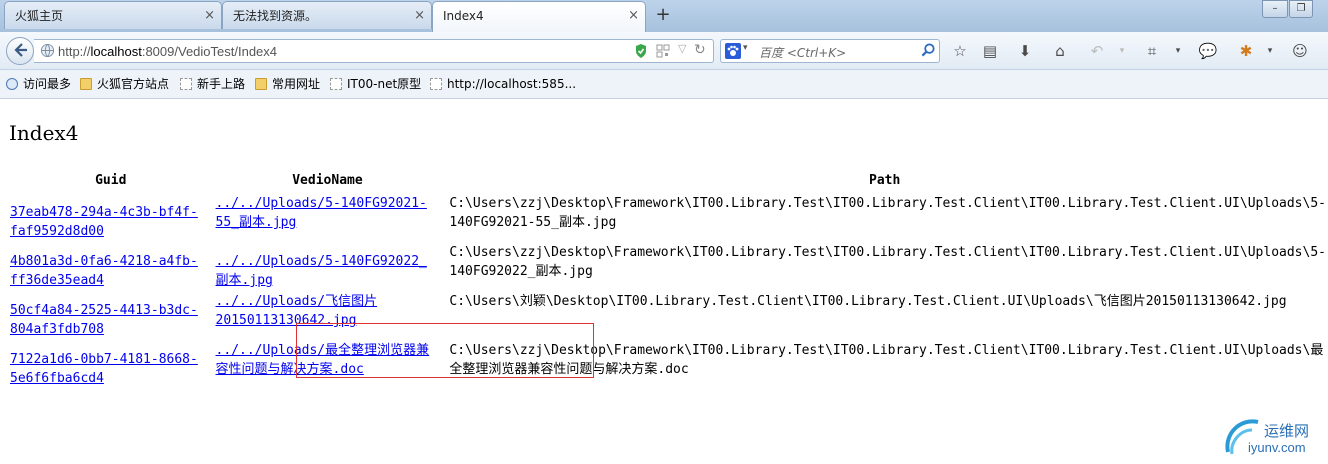  Describe the element at coordinates (539, 16) in the screenshot. I see `tab-index4: Index4 ×` at that location.